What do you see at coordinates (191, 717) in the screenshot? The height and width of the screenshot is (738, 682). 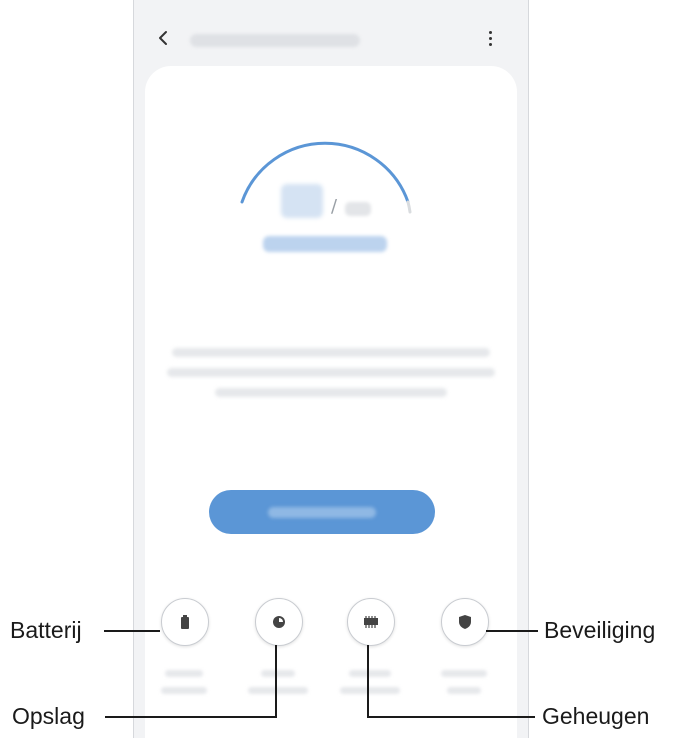 I see `leader-storage-h` at bounding box center [191, 717].